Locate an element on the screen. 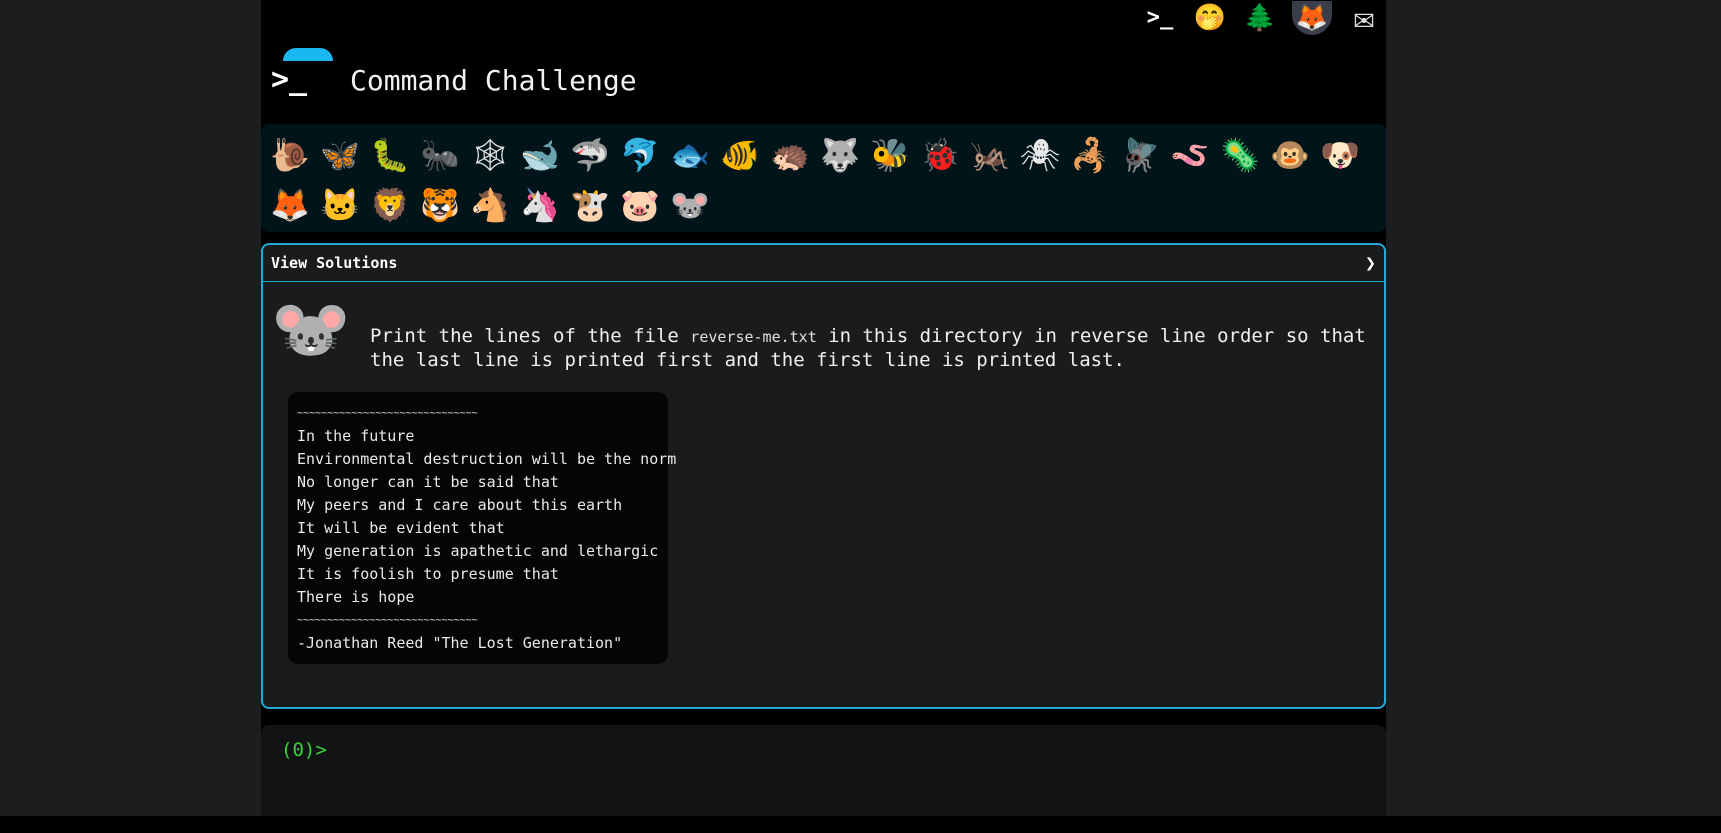 The image size is (1721, 833). animal-whale-icon: 🐋 is located at coordinates (540, 155).